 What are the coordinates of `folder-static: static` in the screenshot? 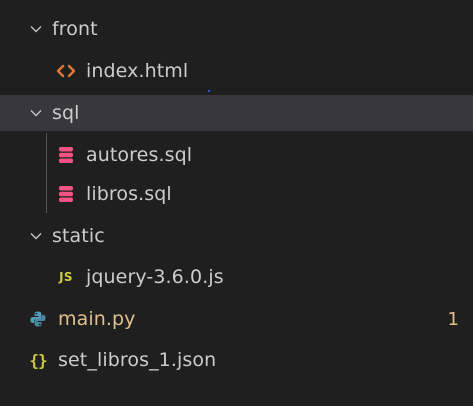 It's located at (236, 236).